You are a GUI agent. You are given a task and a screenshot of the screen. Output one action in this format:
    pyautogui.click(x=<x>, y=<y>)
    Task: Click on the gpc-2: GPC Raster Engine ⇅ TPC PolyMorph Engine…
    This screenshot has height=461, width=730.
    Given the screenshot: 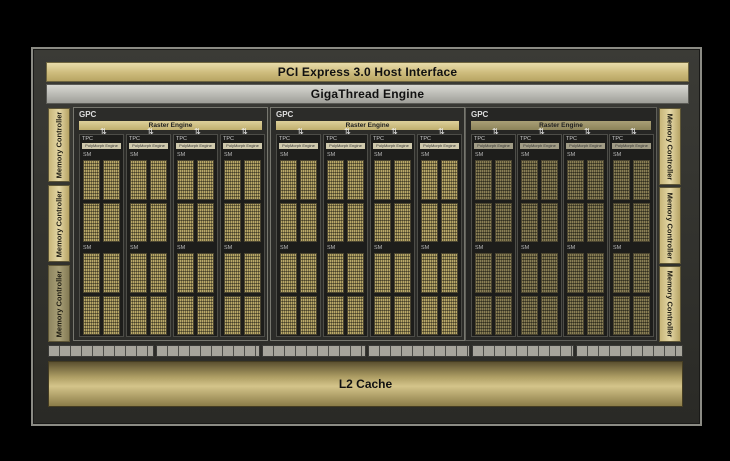 What is the action you would take?
    pyautogui.click(x=367, y=224)
    